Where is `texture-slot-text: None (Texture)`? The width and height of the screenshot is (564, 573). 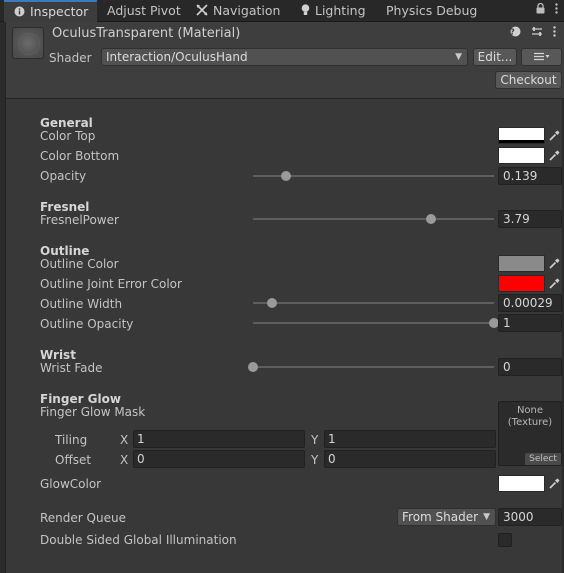 texture-slot-text: None (Texture) is located at coordinates (530, 417).